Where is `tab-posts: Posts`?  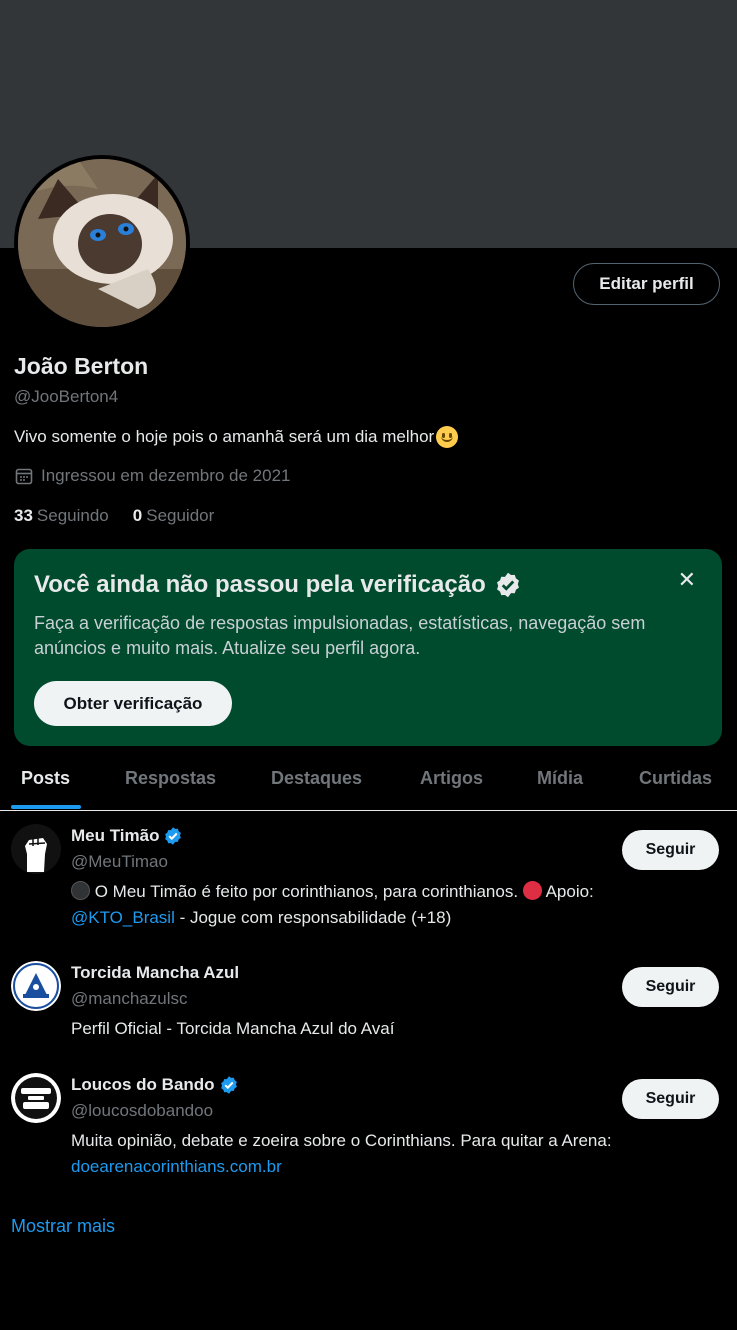
tab-posts: Posts is located at coordinates (45, 778).